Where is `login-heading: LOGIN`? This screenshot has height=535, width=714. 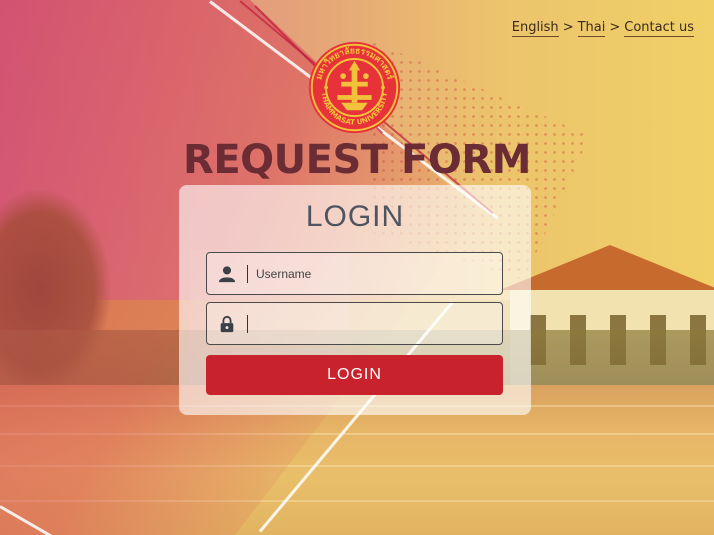 login-heading: LOGIN is located at coordinates (355, 216).